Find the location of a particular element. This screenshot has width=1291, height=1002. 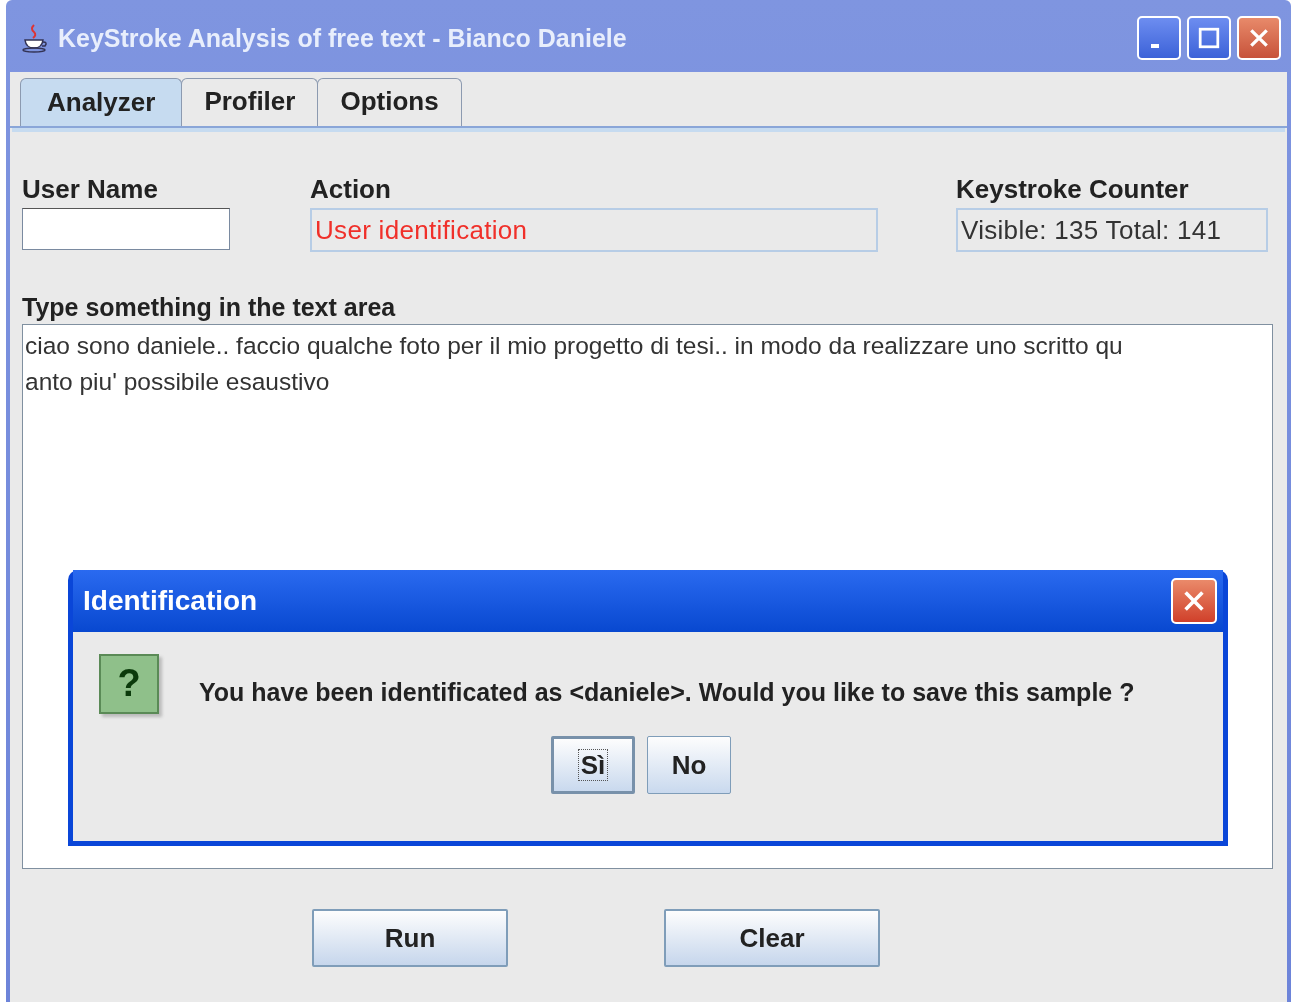

maximize-icon is located at coordinates (1209, 38).